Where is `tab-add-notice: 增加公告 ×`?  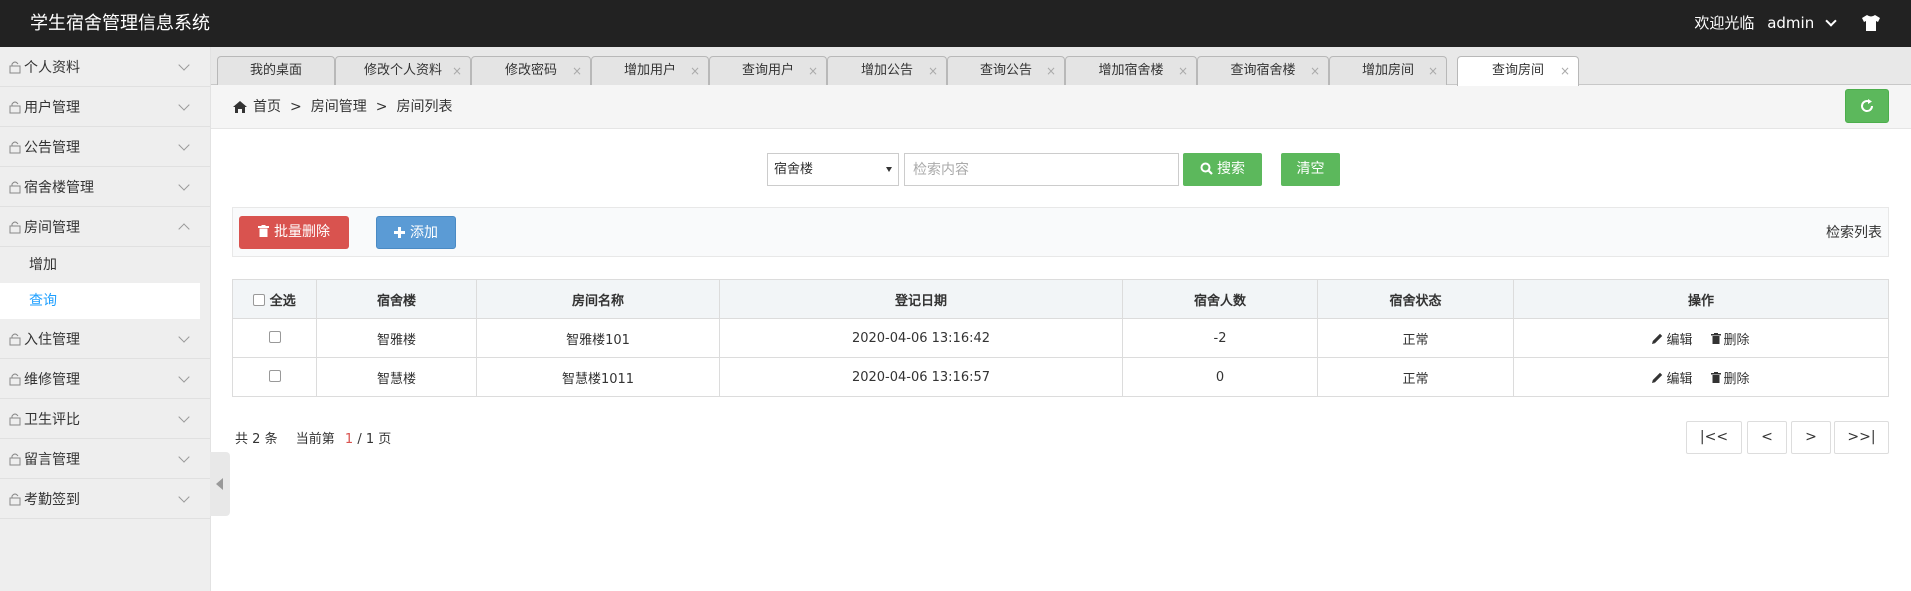
tab-add-notice: 增加公告 × is located at coordinates (887, 70).